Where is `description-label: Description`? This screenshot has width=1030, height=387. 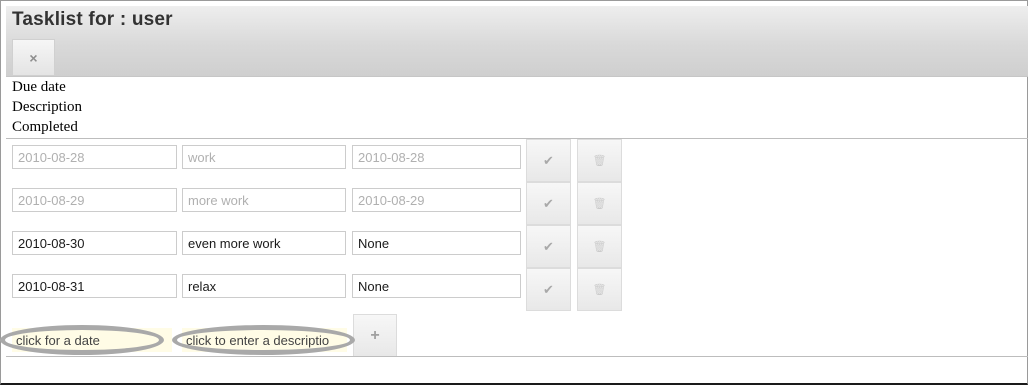 description-label: Description is located at coordinates (47, 107).